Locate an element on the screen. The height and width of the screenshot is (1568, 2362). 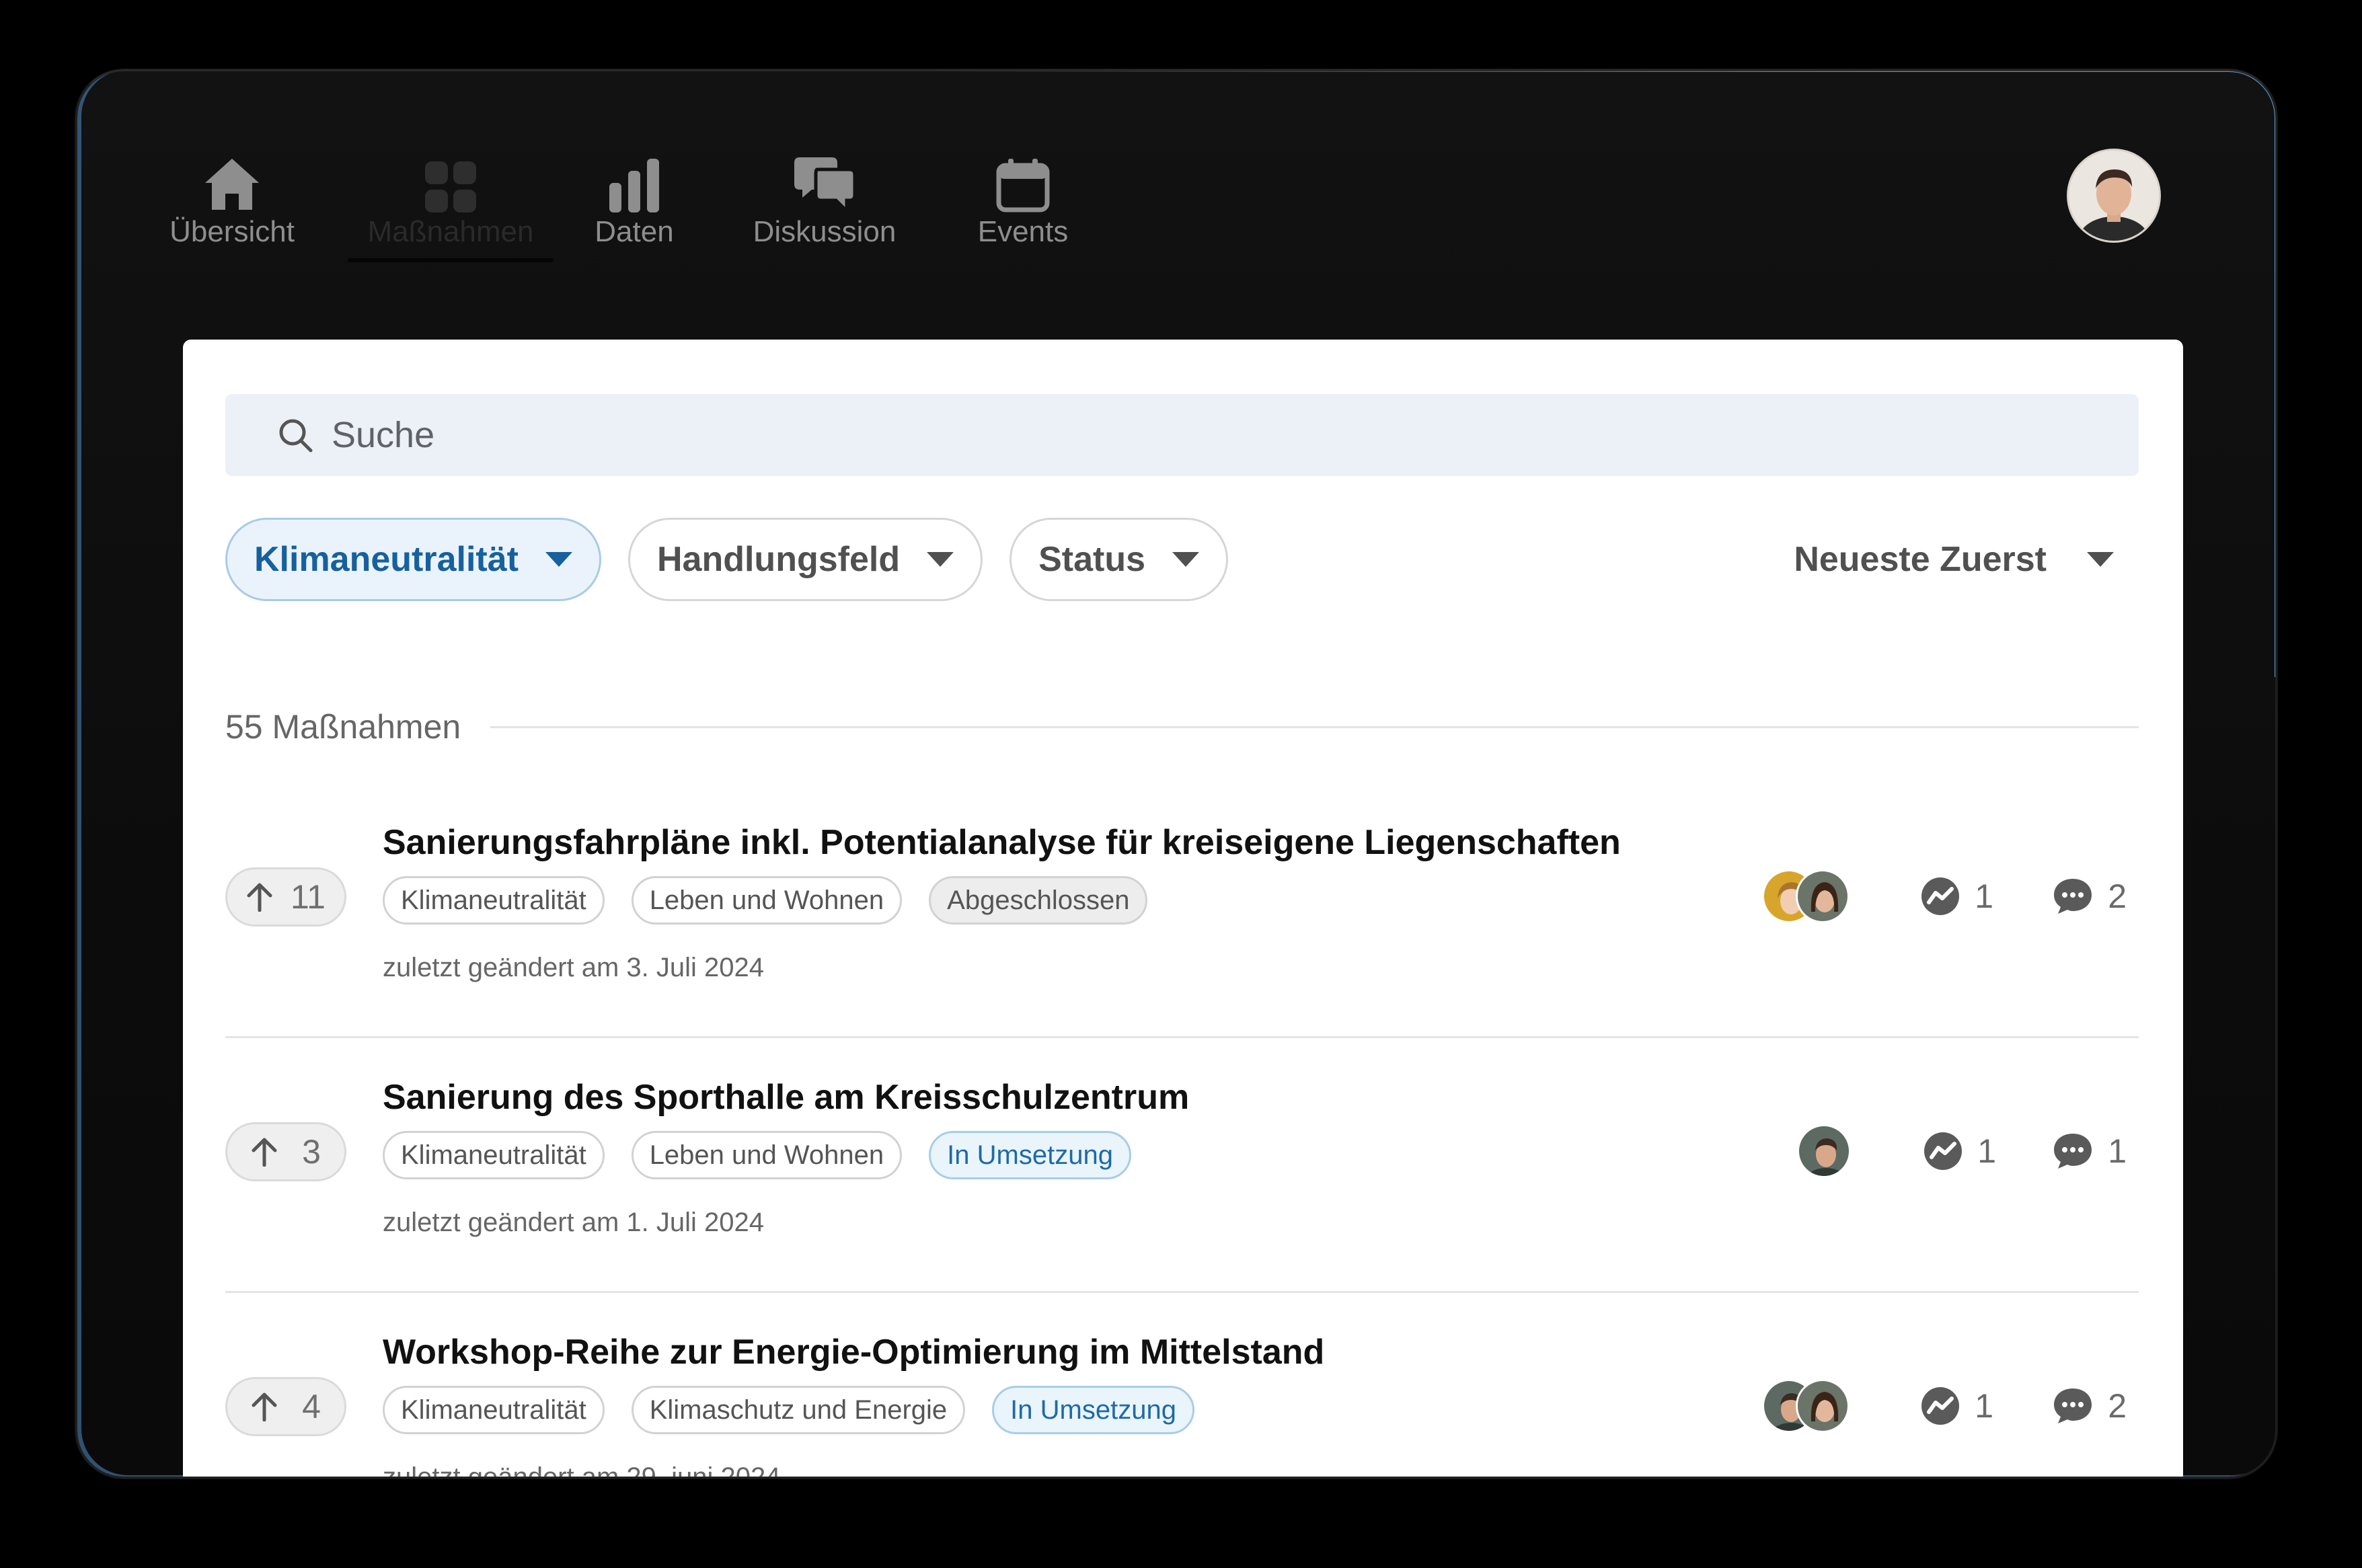
nav-item-massnahmen: Maßnahmen is located at coordinates (451, 200).